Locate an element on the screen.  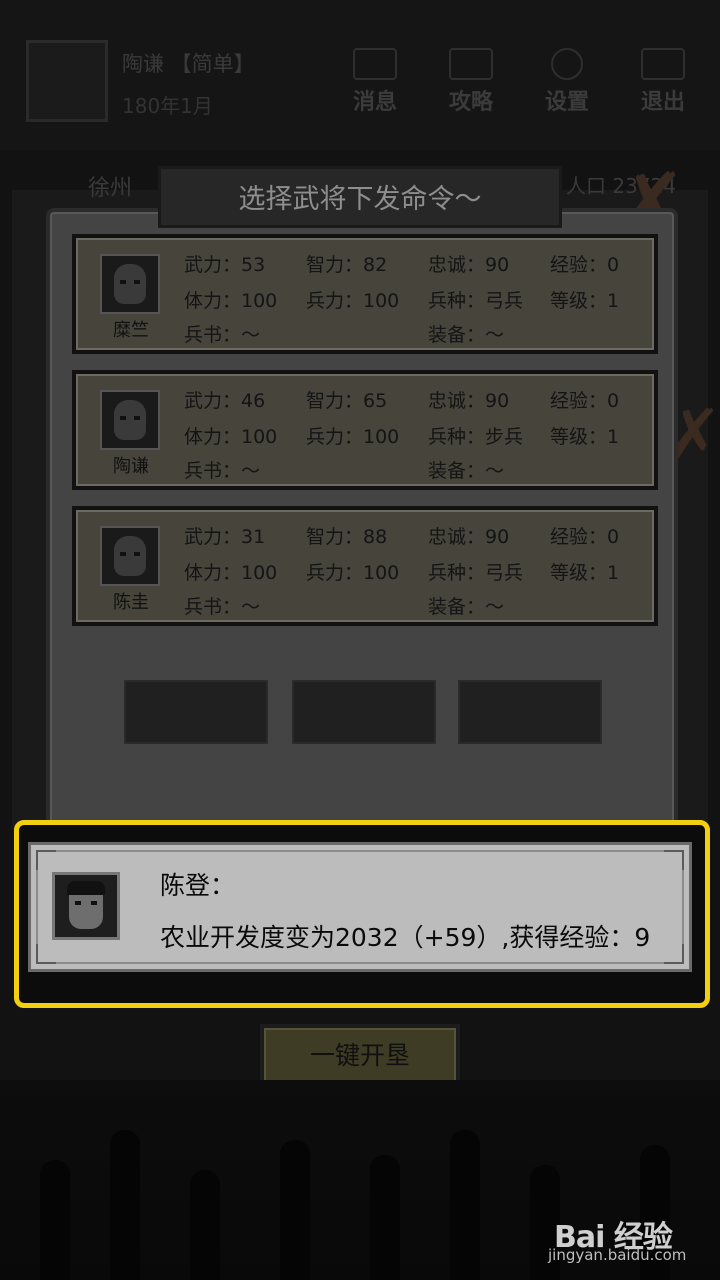
exit-button: 退出 is located at coordinates (663, 83).